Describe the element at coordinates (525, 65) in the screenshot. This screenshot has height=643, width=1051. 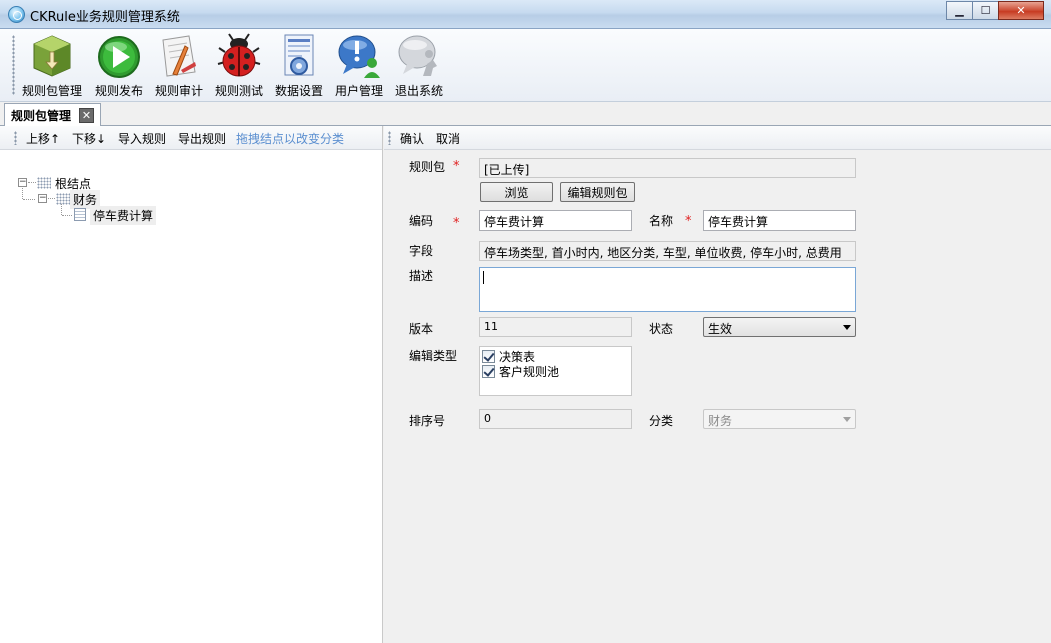
I see `main-toolbar: 规则包管理 规则发布 规则审计 规则测试 数据设置 用户管理 退出系统` at that location.